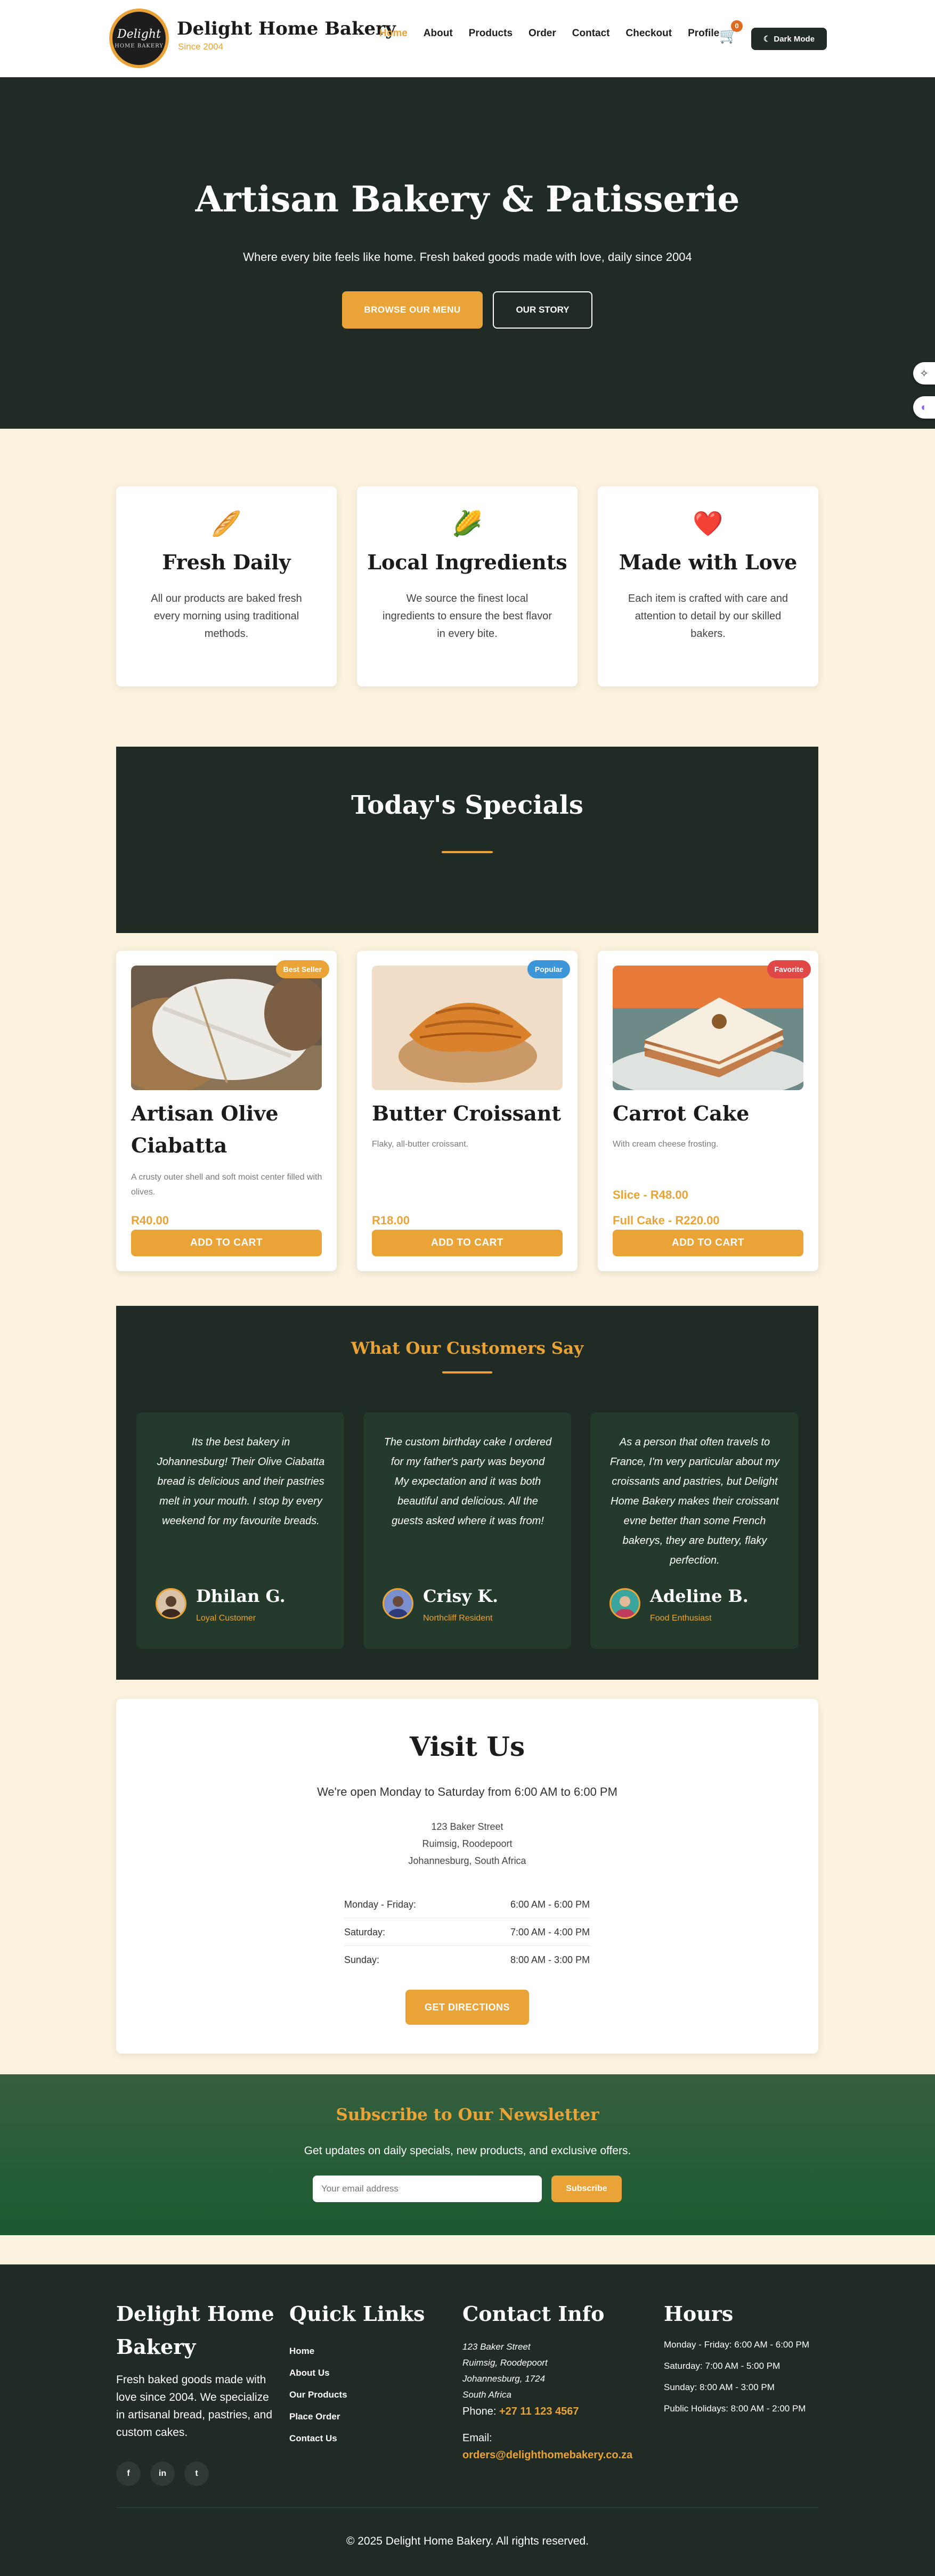  Describe the element at coordinates (358, 2351) in the screenshot. I see `footer-link-home: Home` at that location.